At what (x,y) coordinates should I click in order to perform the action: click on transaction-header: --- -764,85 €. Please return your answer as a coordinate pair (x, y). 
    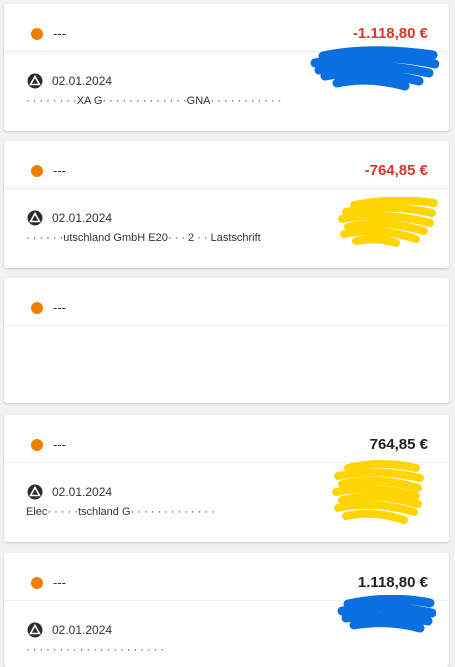
    Looking at the image, I should click on (226, 165).